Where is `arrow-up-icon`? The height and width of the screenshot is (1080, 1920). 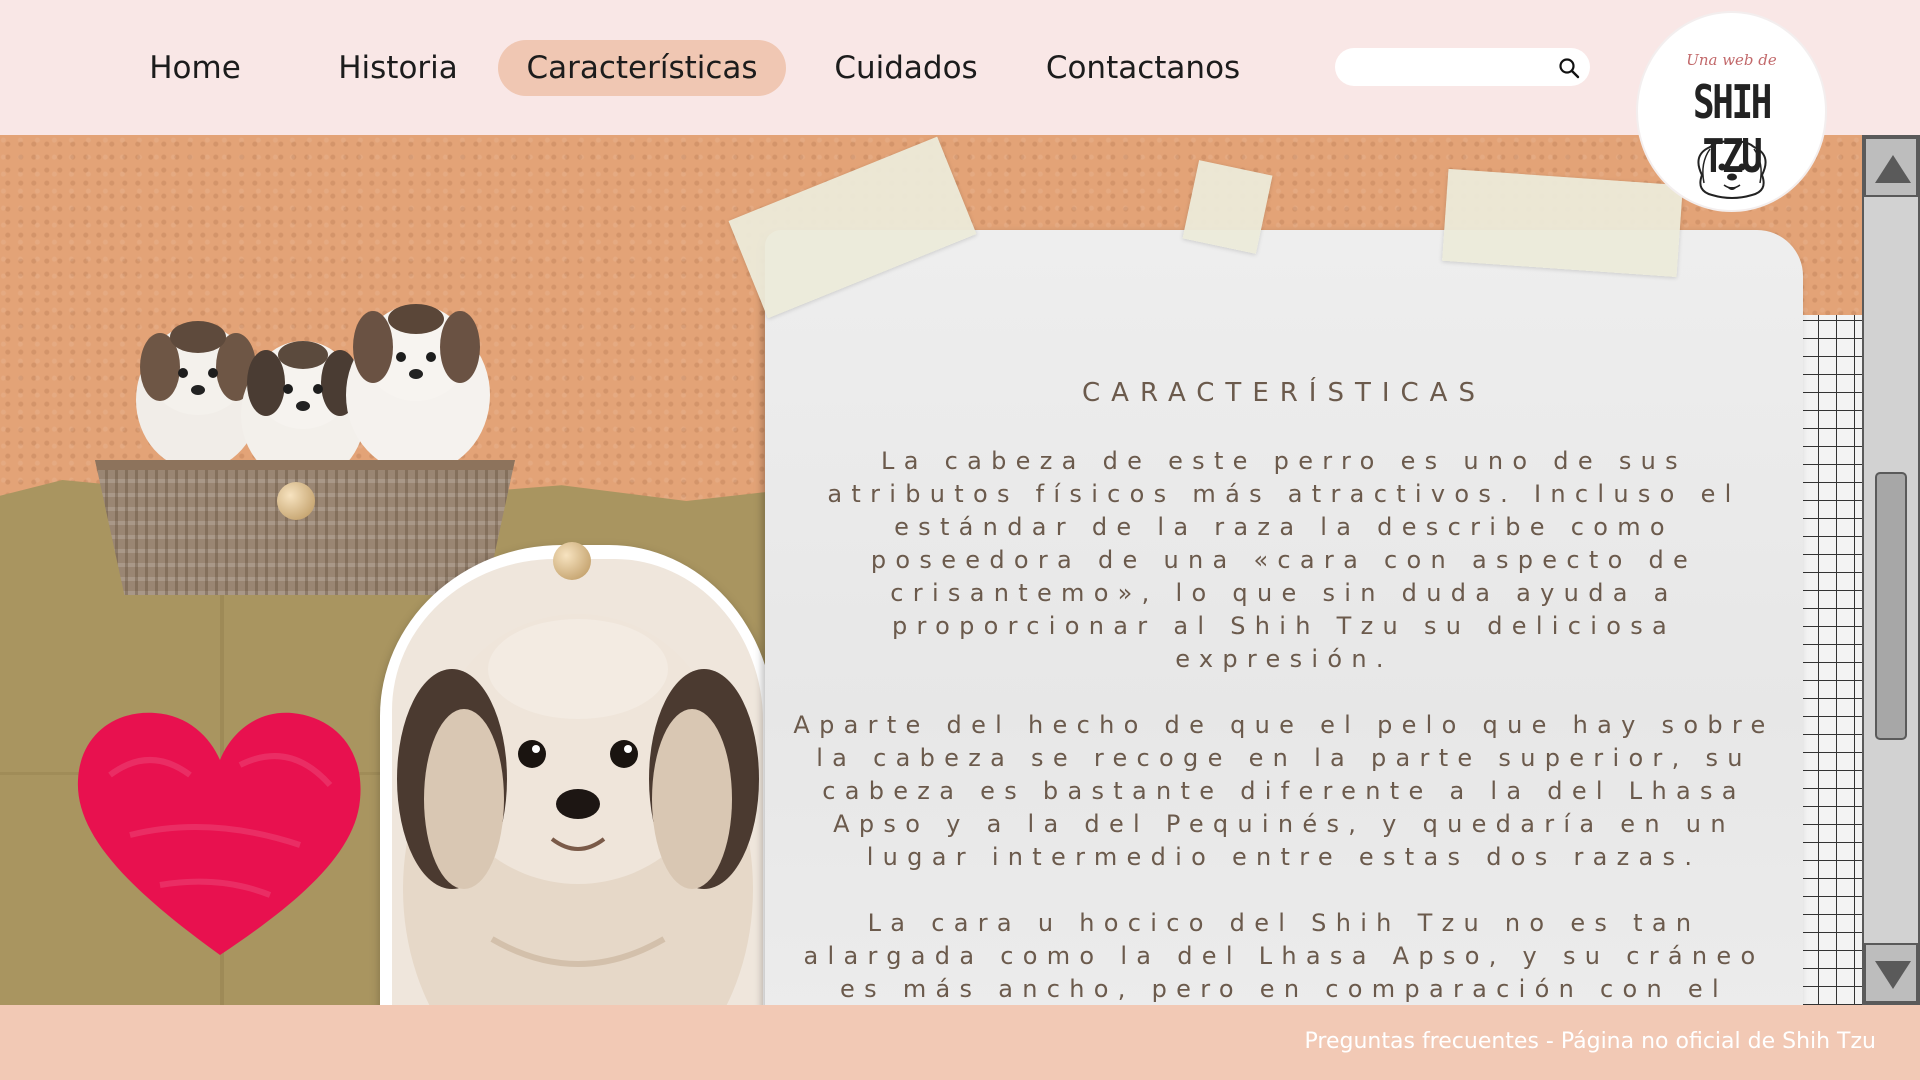
arrow-up-icon is located at coordinates (1893, 169).